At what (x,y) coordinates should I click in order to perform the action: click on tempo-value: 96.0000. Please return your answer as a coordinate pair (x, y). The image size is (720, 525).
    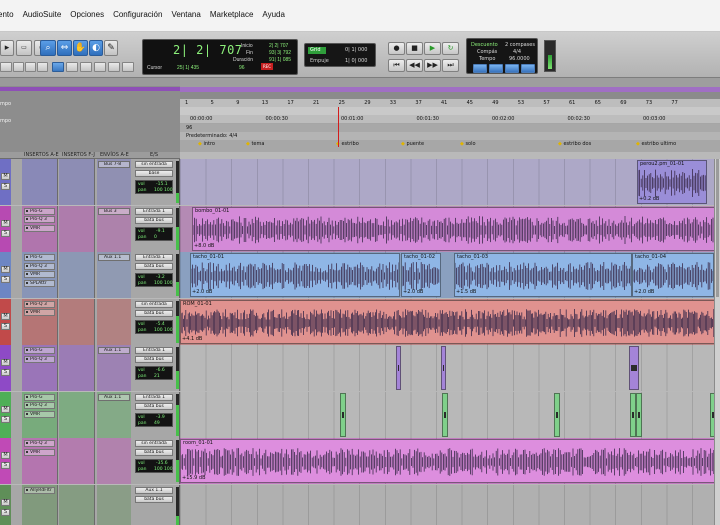
    Looking at the image, I should click on (519, 59).